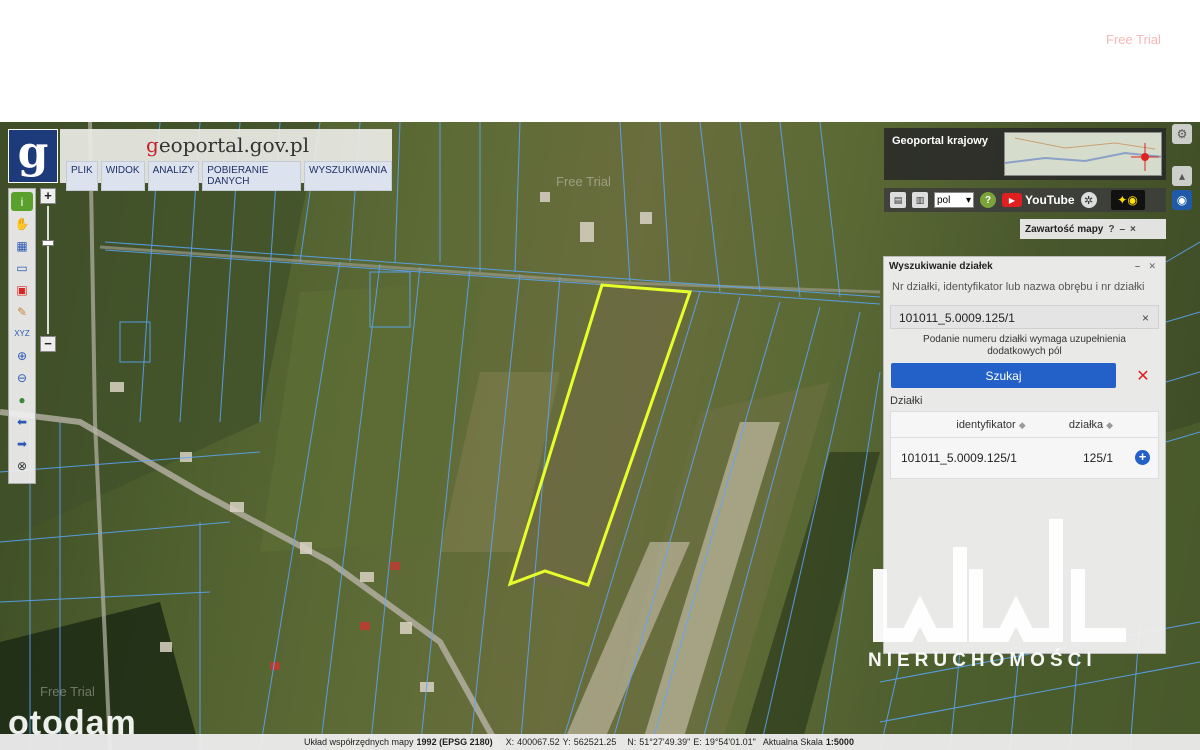 The image size is (1200, 750). I want to click on map-content-help-button: ?, so click(1111, 229).